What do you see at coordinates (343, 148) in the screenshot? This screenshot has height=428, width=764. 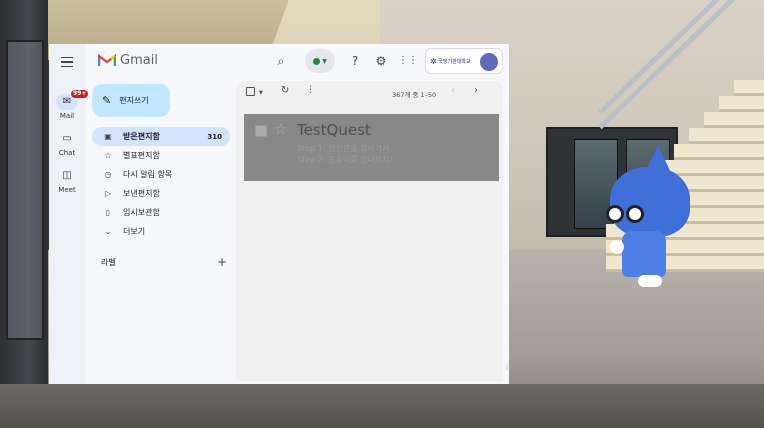 I see `mail-snippet-line: Step 1: 명신관을 찾아가자` at bounding box center [343, 148].